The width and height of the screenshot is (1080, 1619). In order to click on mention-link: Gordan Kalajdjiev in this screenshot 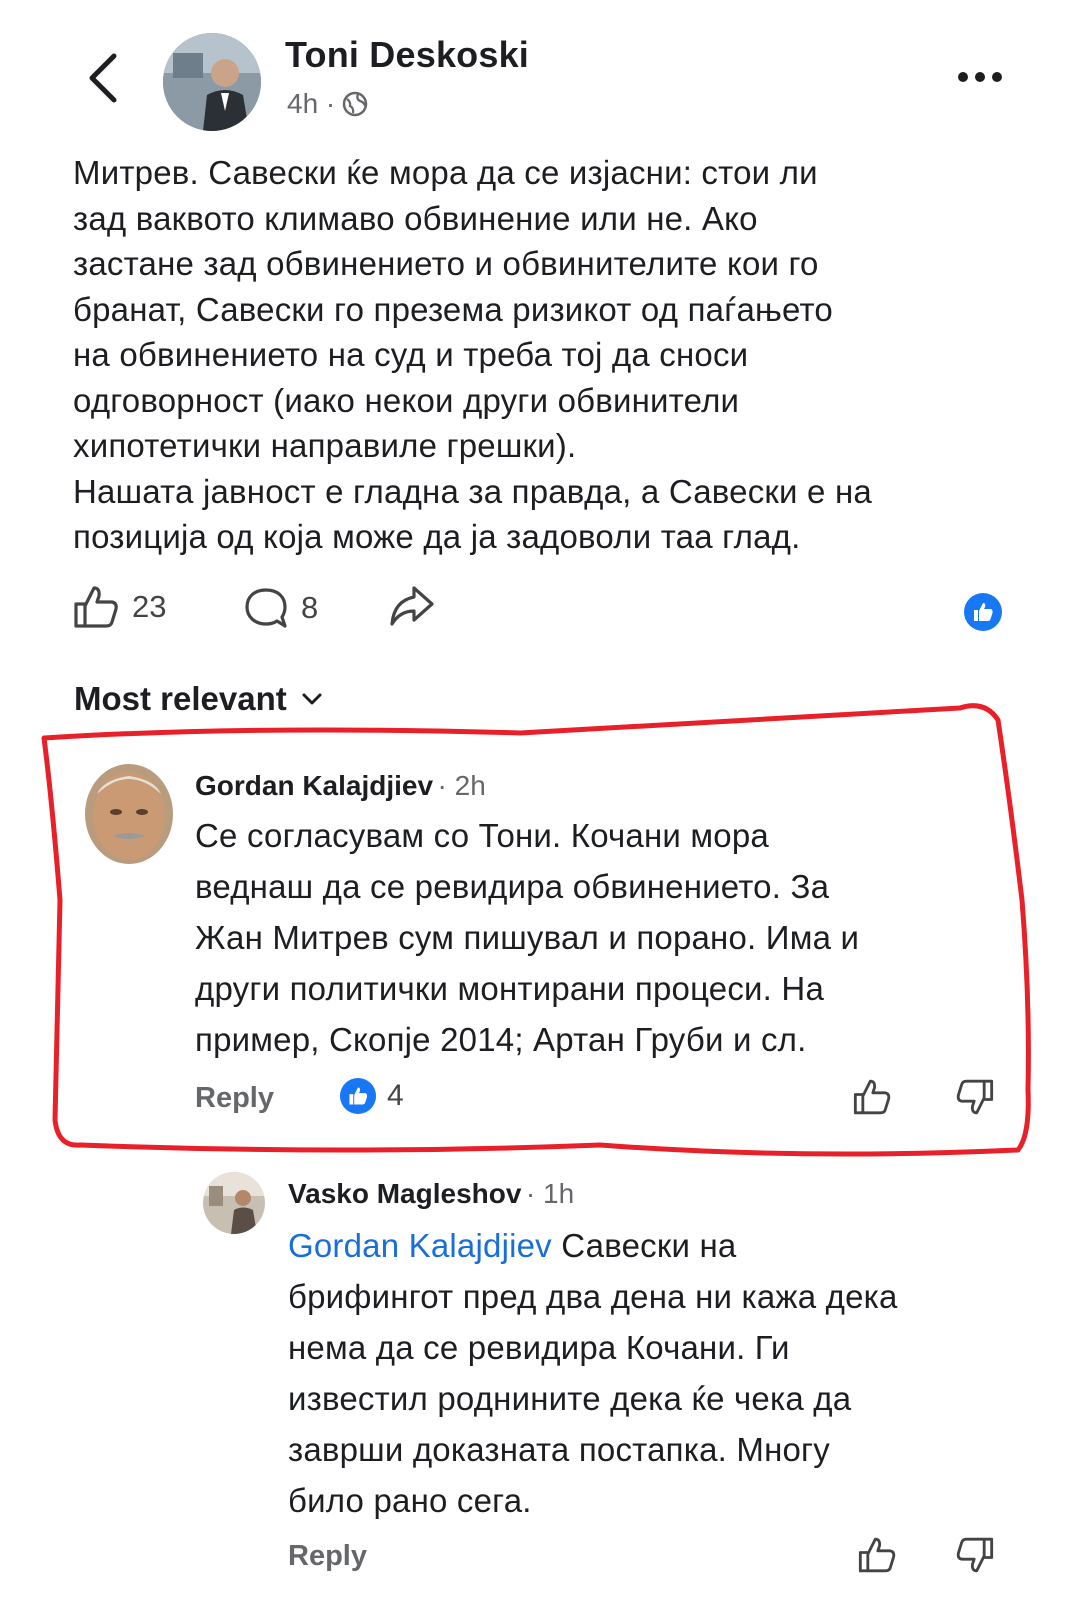, I will do `click(420, 1245)`.